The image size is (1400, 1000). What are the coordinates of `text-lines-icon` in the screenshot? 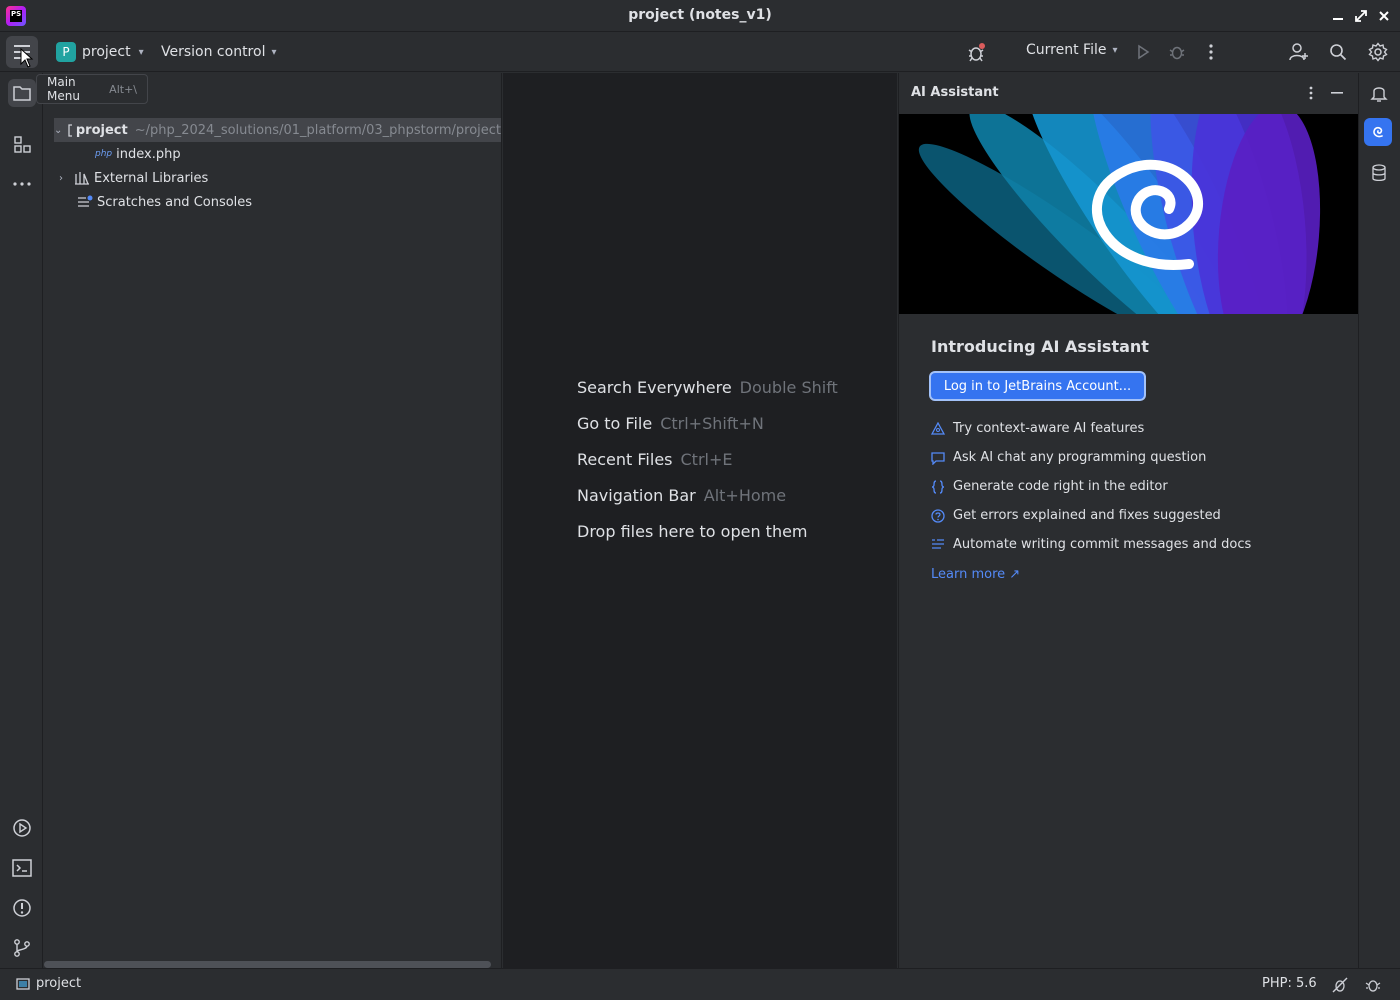 It's located at (938, 545).